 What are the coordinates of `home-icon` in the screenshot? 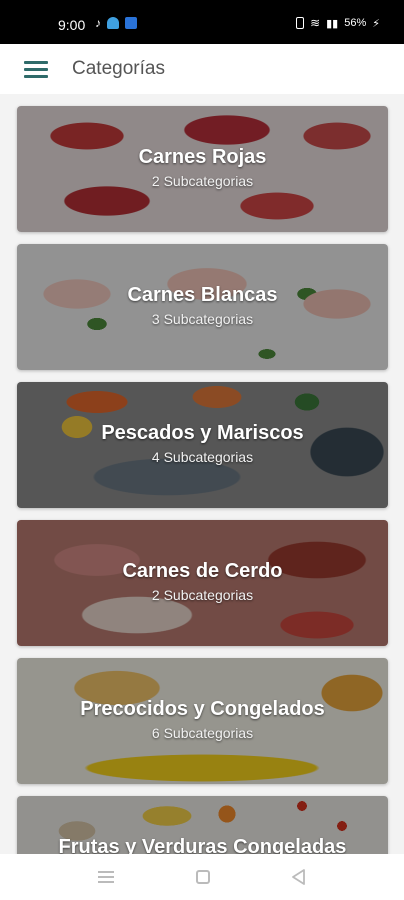 It's located at (203, 877).